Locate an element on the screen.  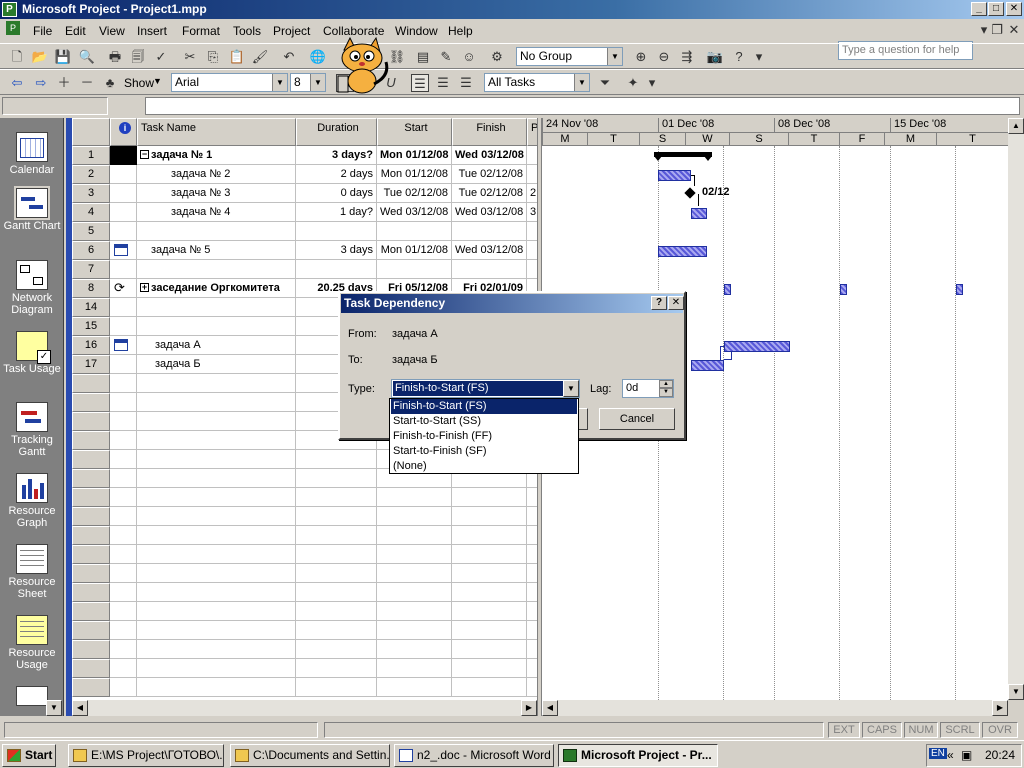
menu-help: Help is located at coordinates (460, 31).